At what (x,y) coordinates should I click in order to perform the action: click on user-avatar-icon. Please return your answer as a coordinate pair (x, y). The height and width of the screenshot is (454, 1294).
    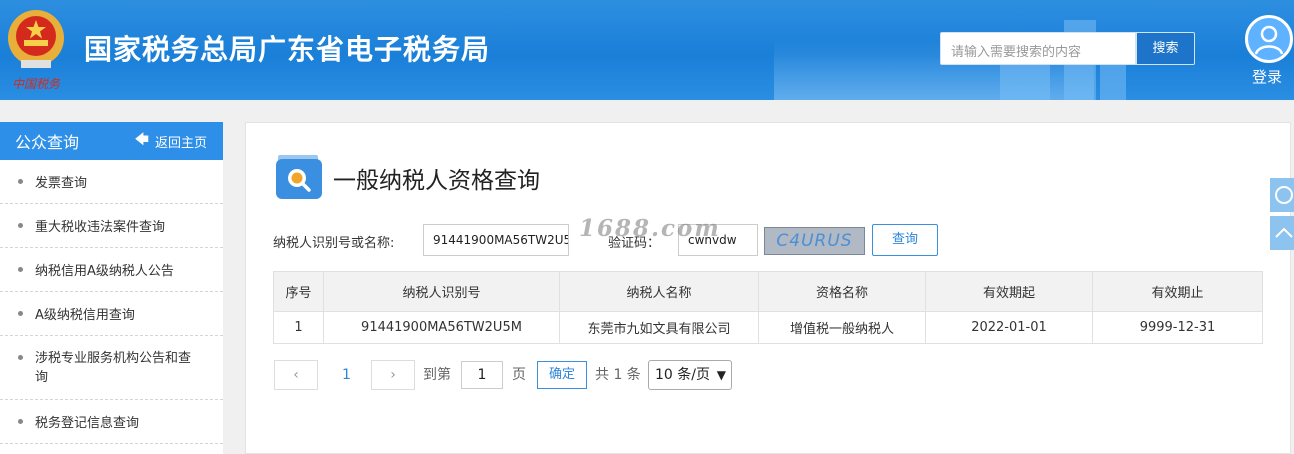
    Looking at the image, I should click on (1269, 39).